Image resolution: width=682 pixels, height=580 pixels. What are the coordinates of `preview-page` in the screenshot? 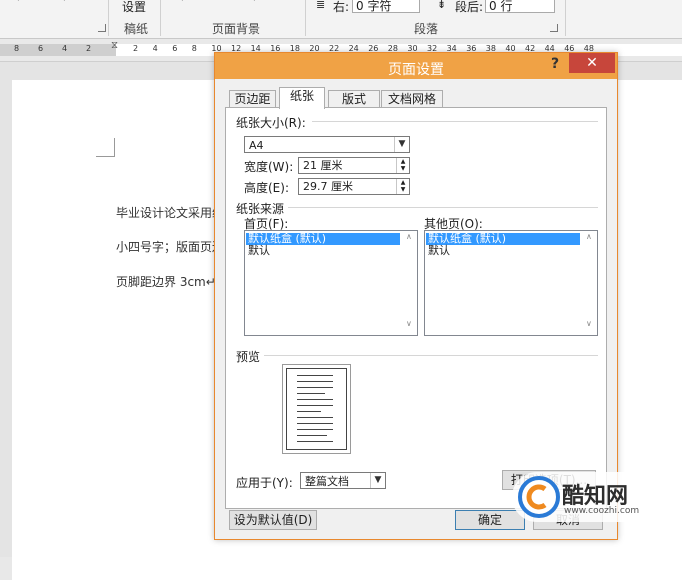 It's located at (316, 409).